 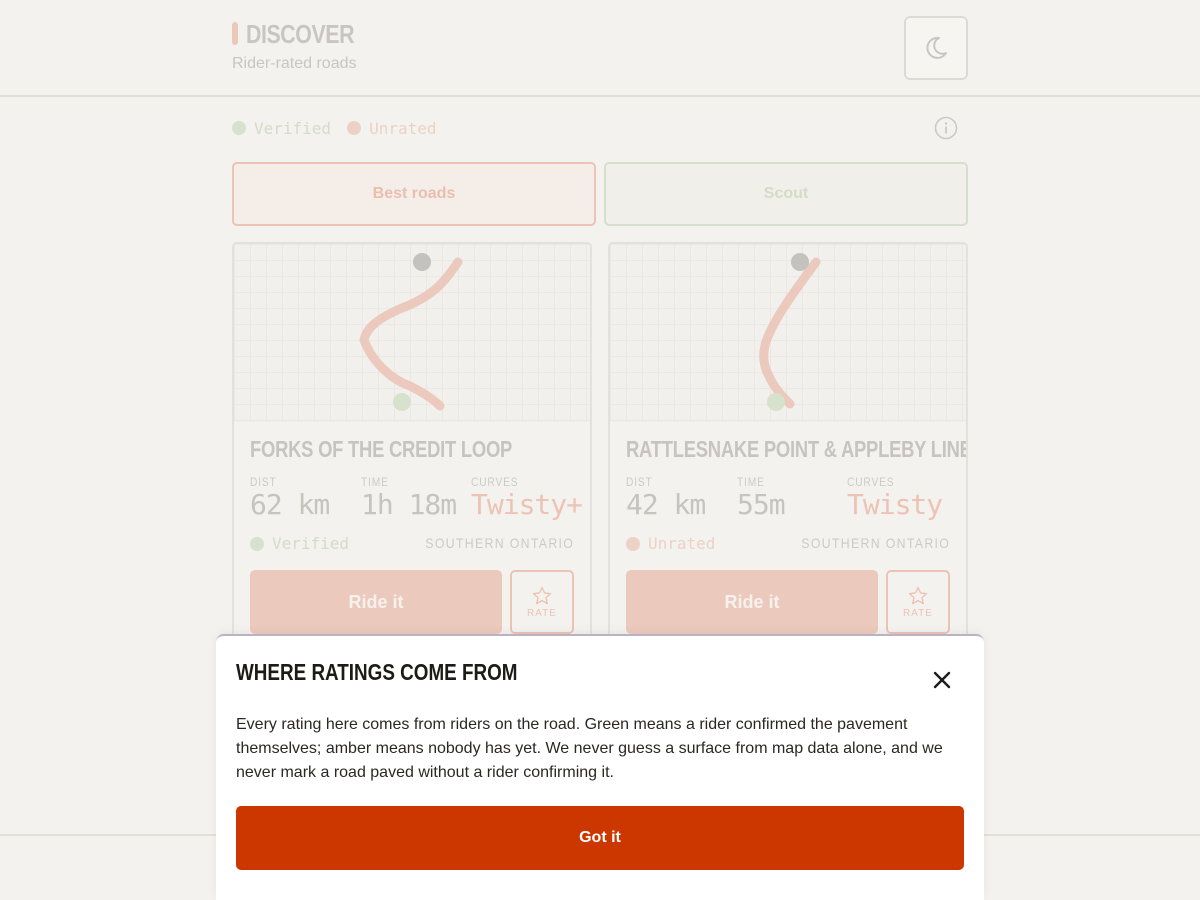 I want to click on curves-value: Twisty+, so click(x=527, y=504).